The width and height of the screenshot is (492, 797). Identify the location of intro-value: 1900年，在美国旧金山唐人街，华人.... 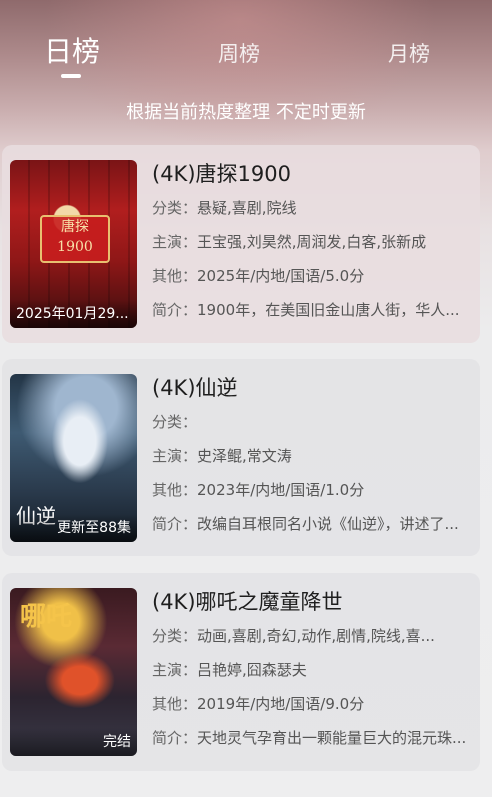
(328, 310).